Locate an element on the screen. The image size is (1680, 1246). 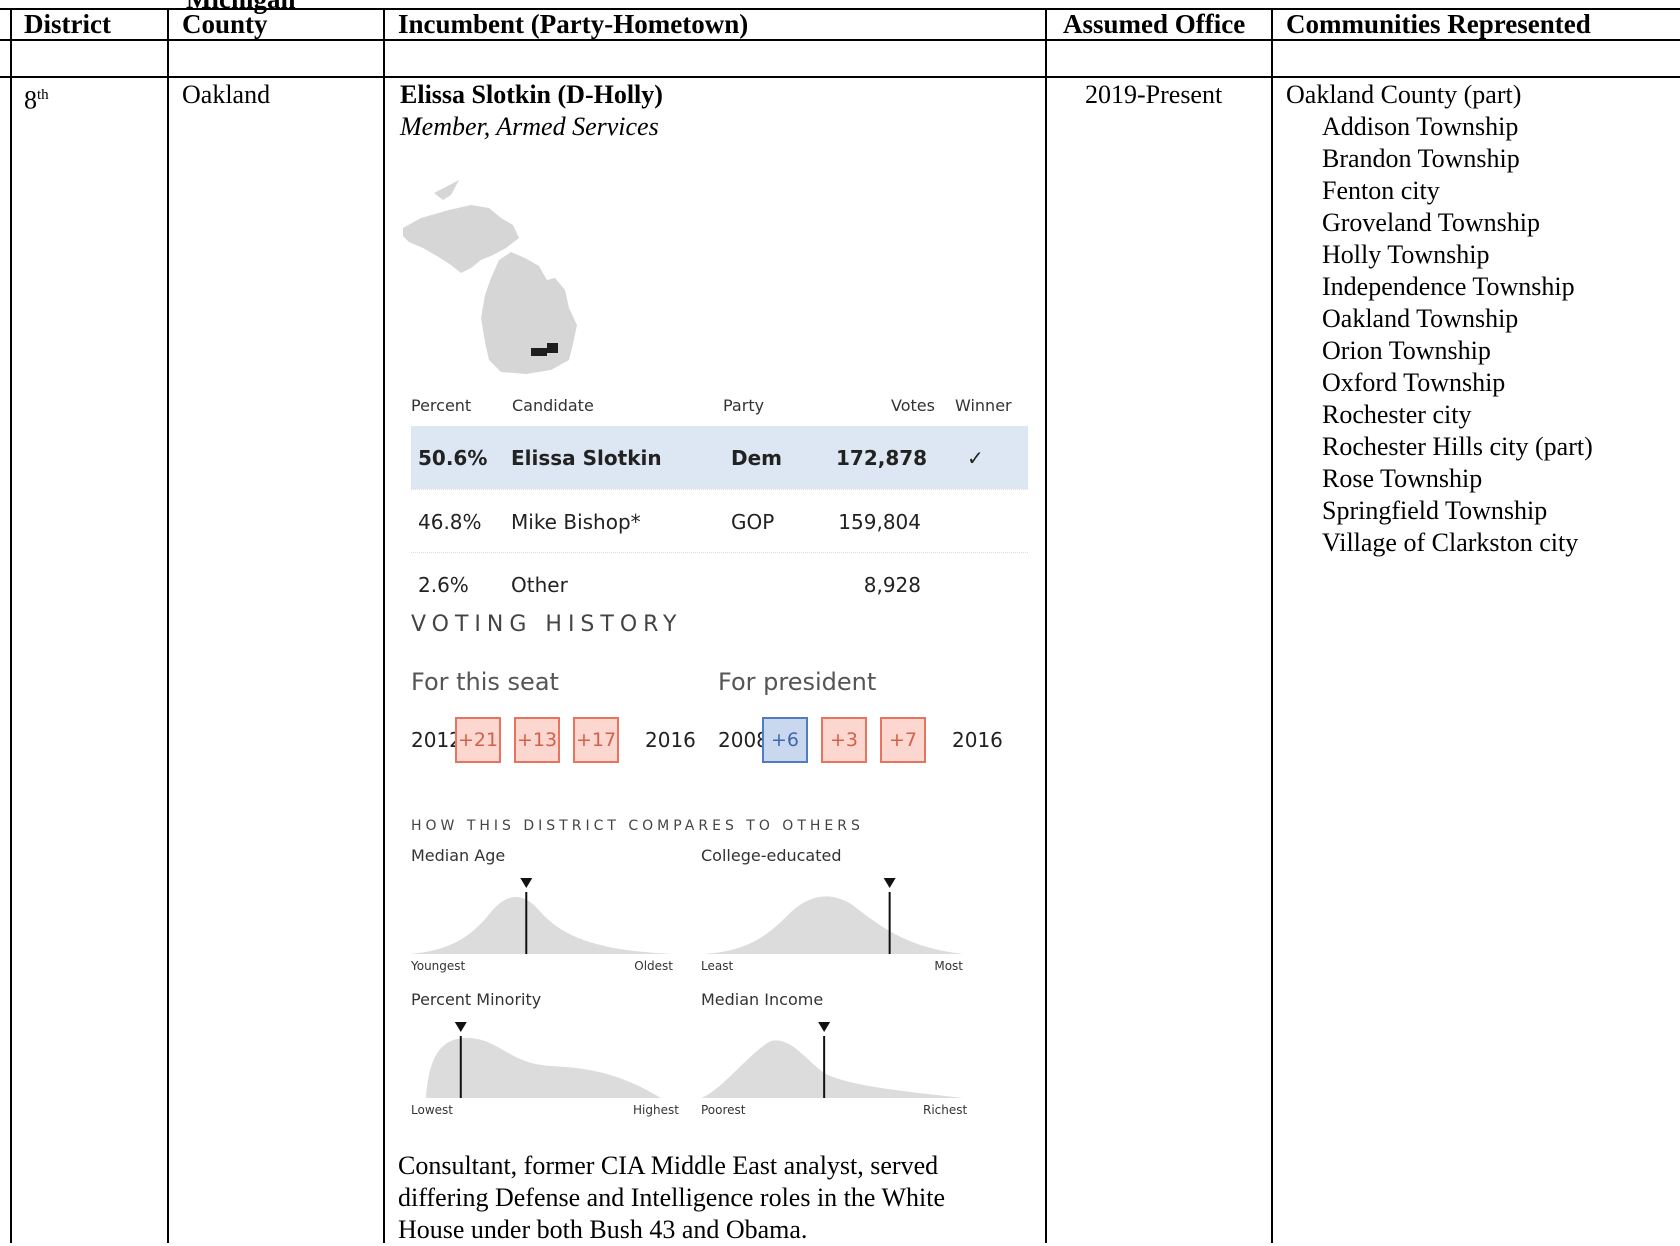
header-incumbent: Incumbent (Party-Hometown) is located at coordinates (573, 24).